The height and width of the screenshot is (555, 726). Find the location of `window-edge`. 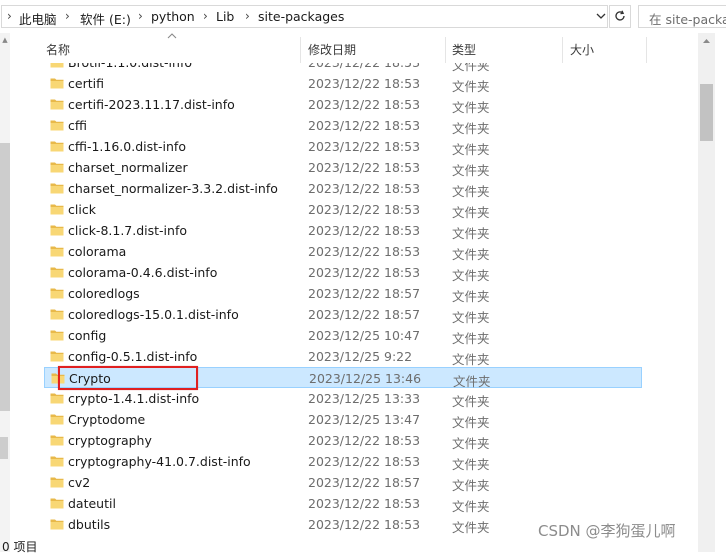

window-edge is located at coordinates (720, 292).